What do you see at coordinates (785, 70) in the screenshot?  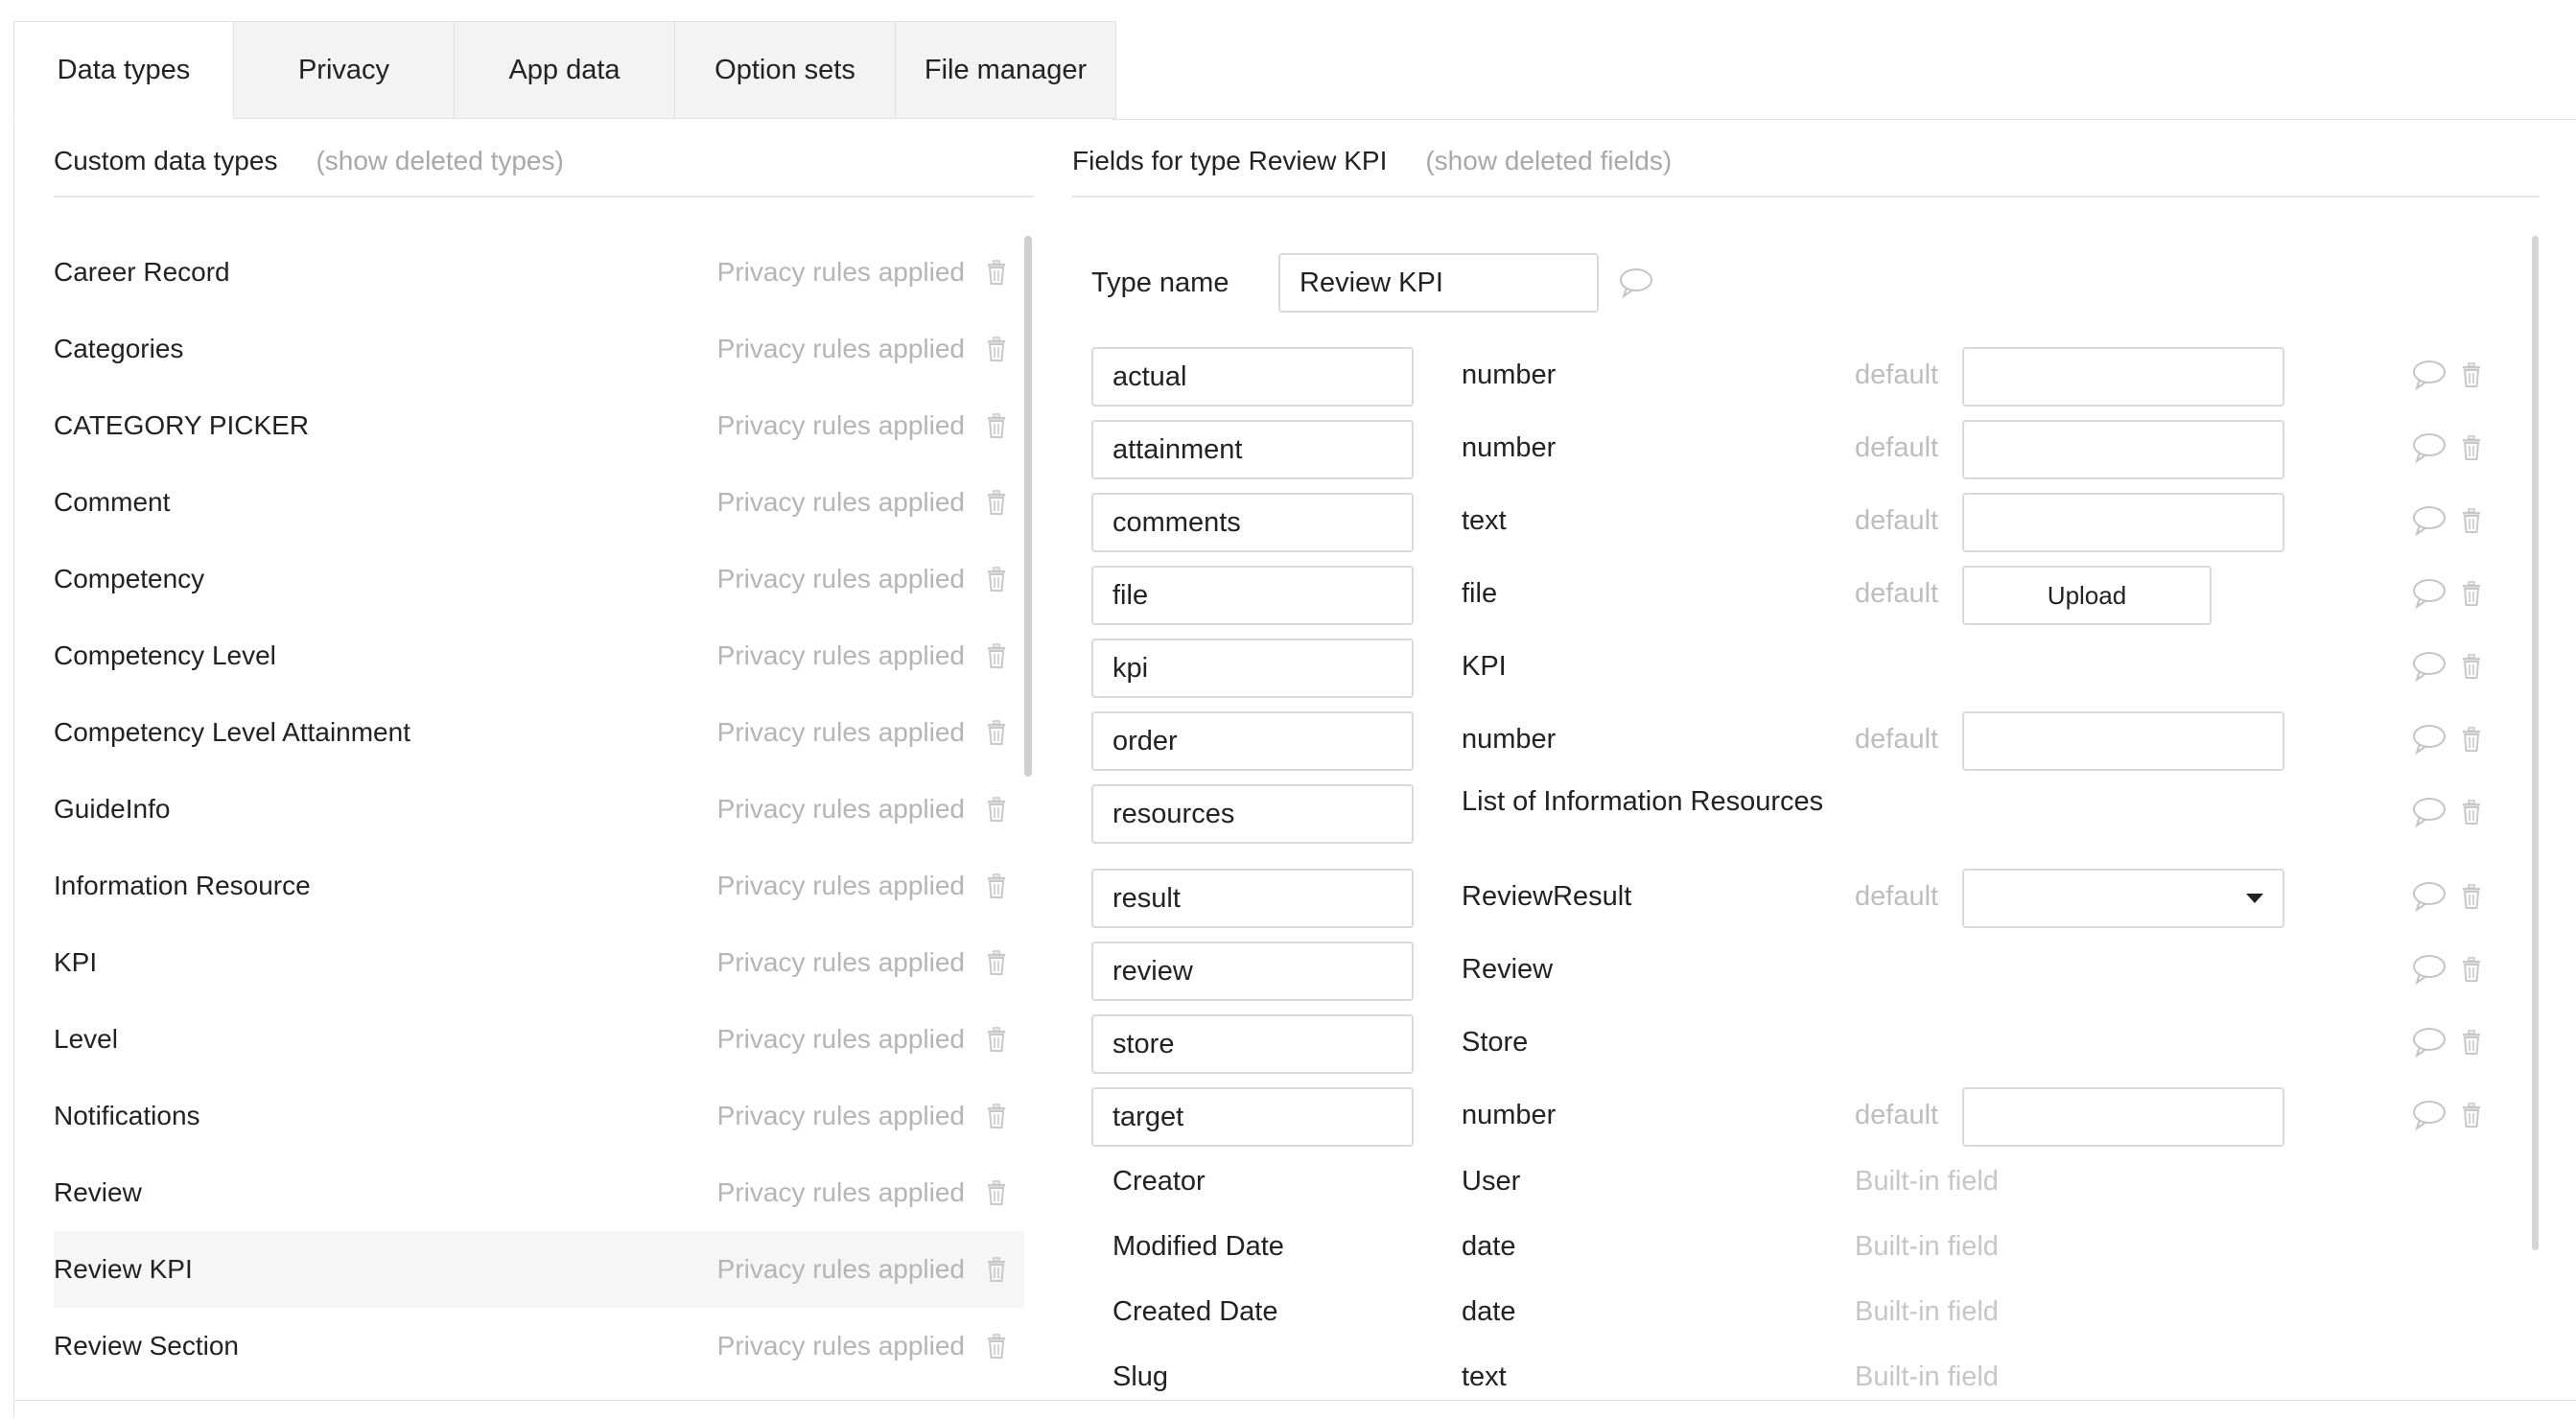 I see `tab-option-sets: Option sets` at bounding box center [785, 70].